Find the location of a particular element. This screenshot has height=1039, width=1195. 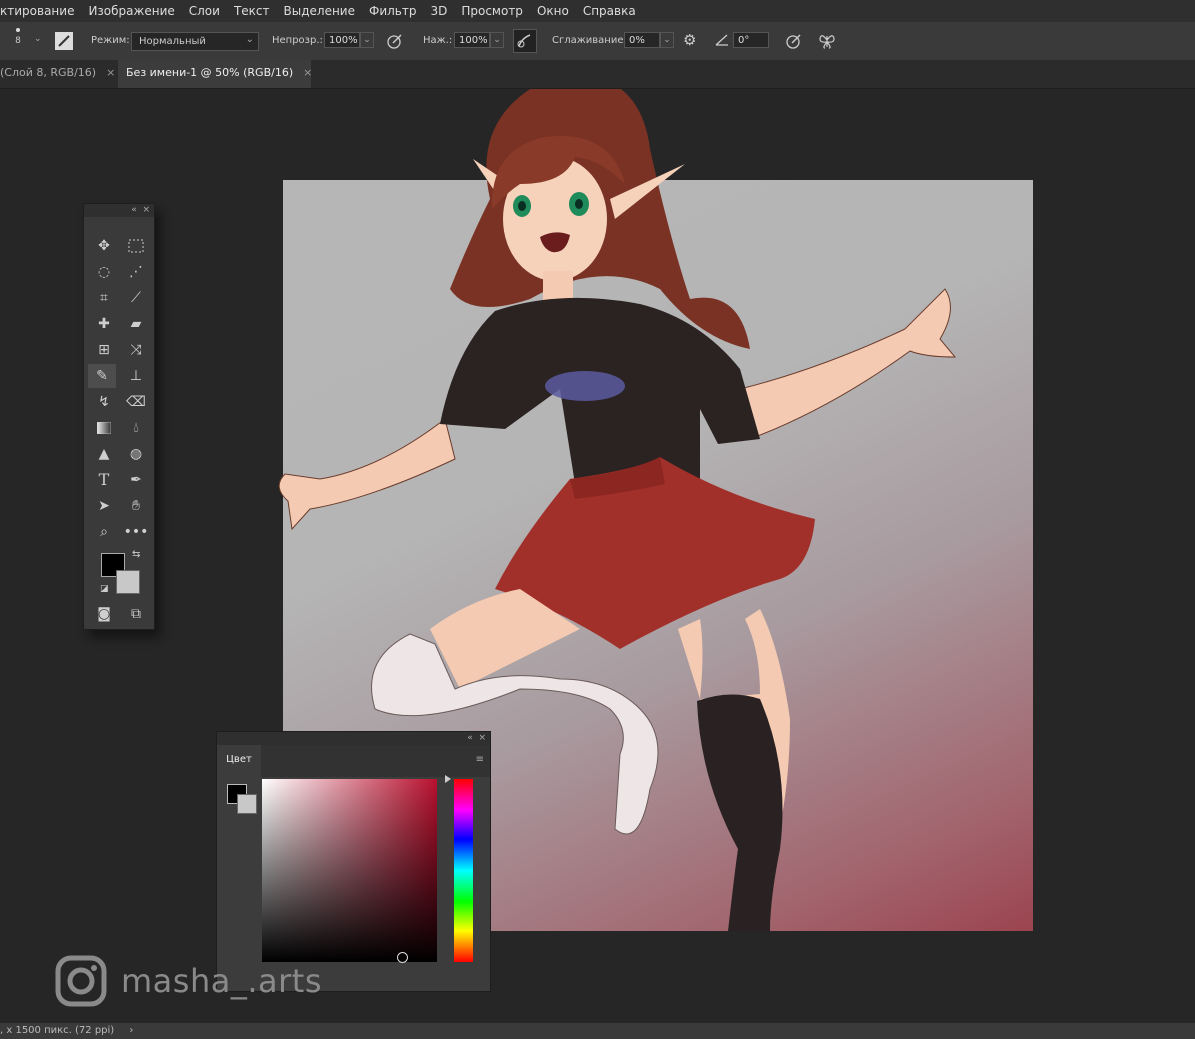

status-menu-arrow-icon: › is located at coordinates (131, 1030).